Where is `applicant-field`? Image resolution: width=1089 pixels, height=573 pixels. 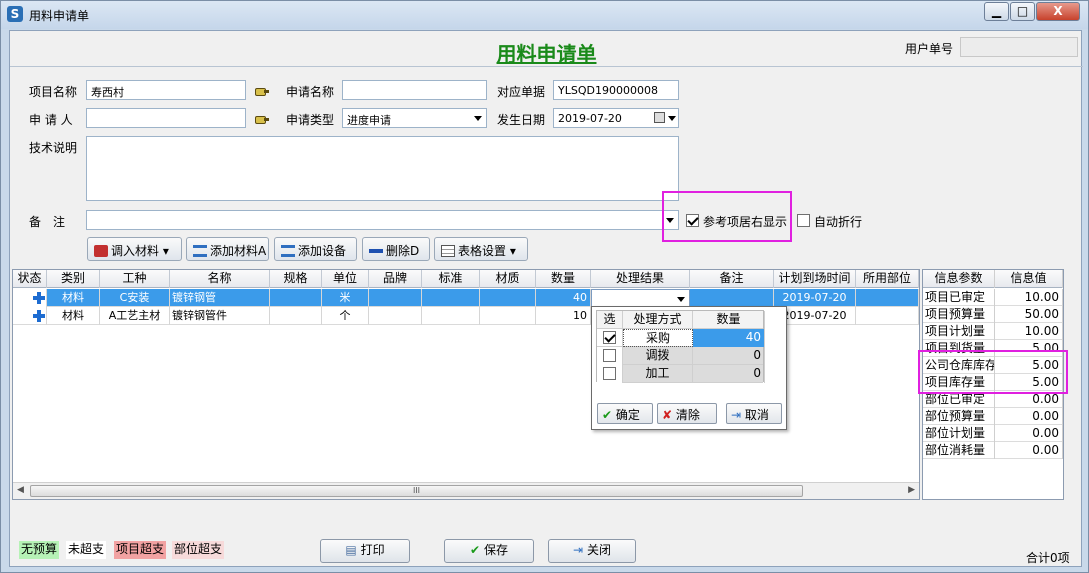 applicant-field is located at coordinates (166, 118).